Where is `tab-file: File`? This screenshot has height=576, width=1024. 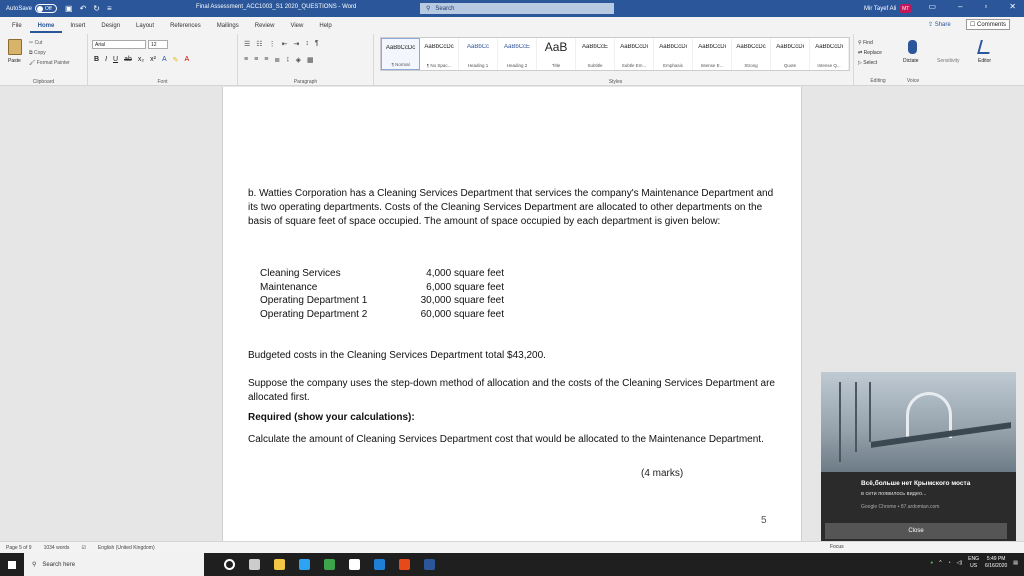
tab-file: File is located at coordinates (17, 26).